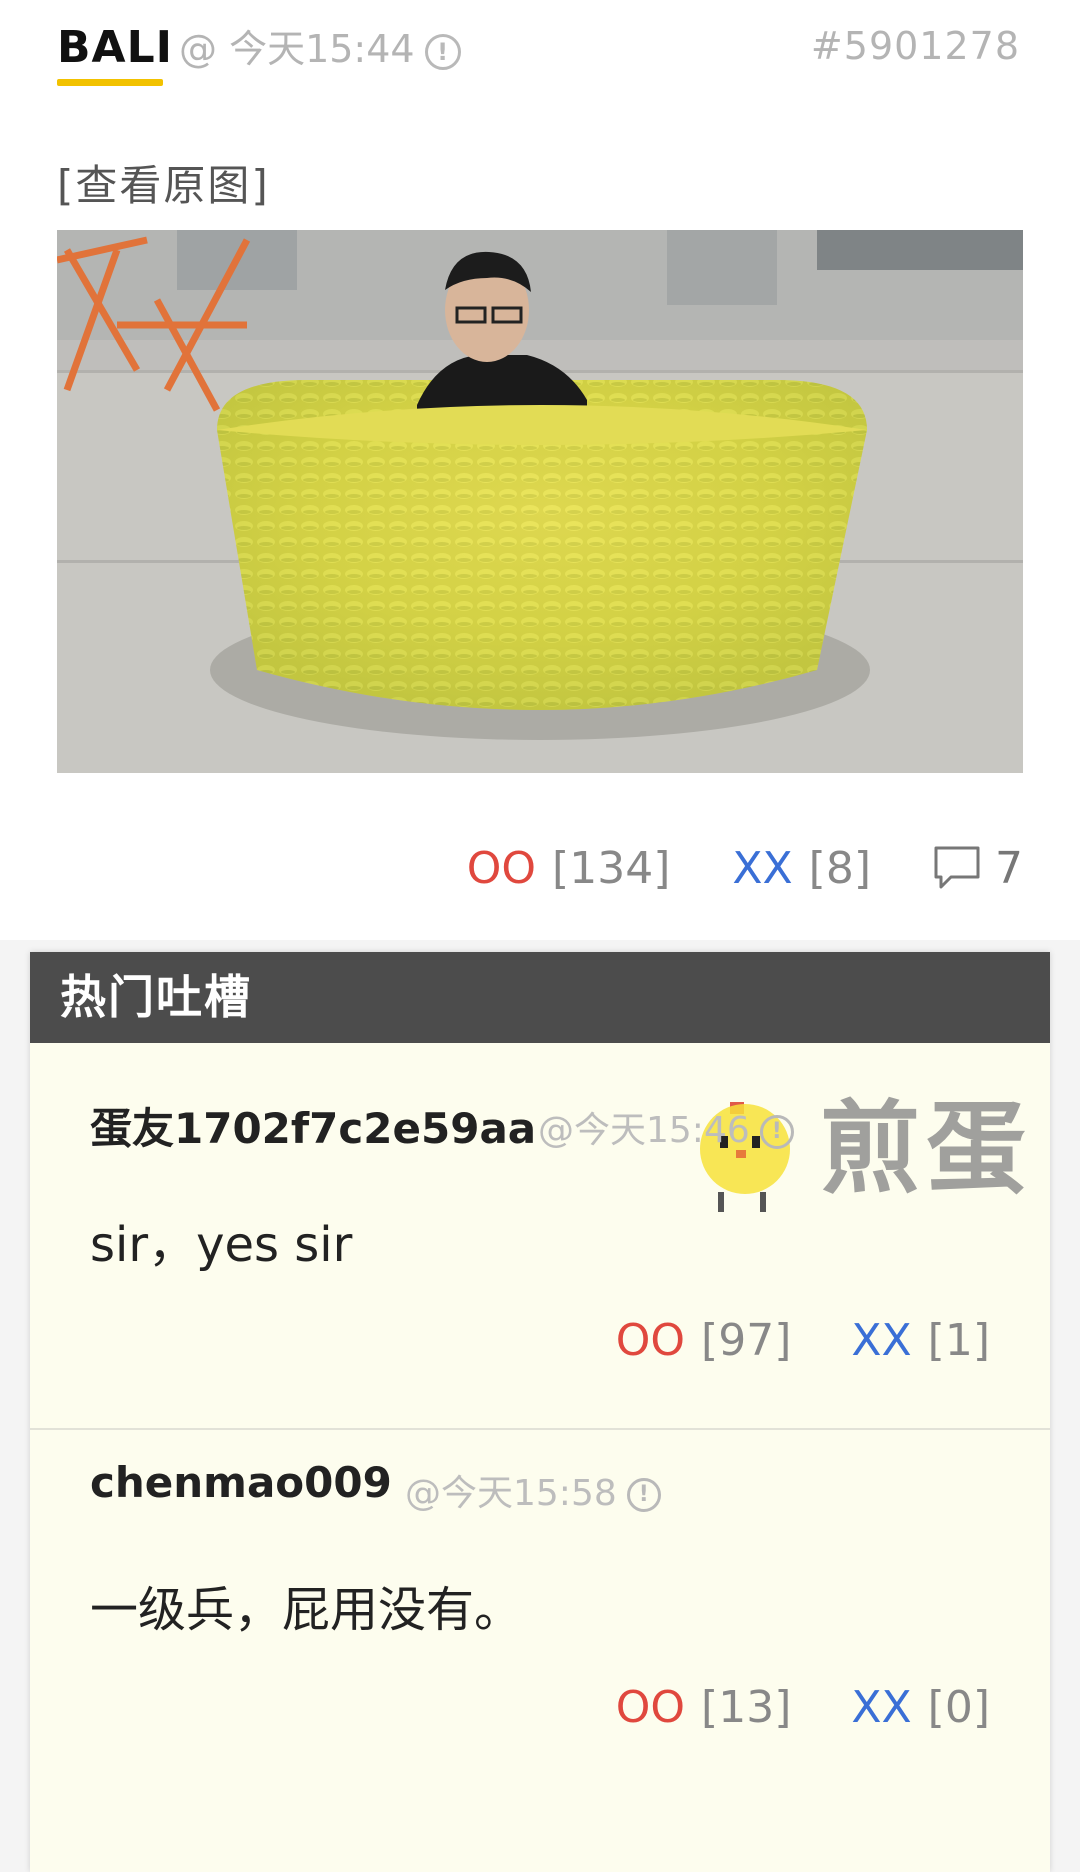  I want to click on comments-button: 7, so click(978, 868).